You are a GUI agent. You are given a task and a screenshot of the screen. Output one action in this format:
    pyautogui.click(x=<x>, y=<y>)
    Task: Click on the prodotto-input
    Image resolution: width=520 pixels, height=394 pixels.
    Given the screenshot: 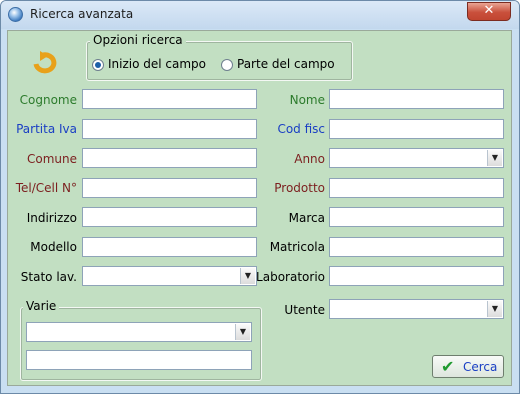 What is the action you would take?
    pyautogui.click(x=416, y=188)
    